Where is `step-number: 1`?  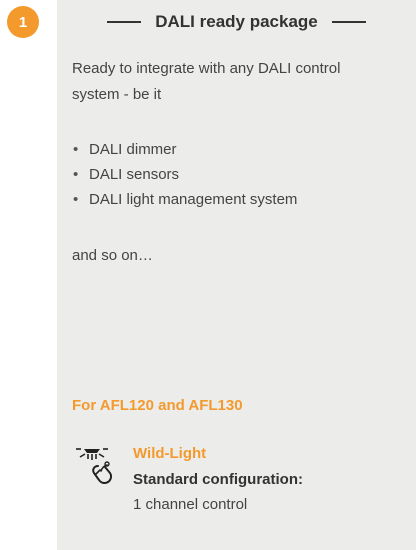
step-number: 1 is located at coordinates (23, 22).